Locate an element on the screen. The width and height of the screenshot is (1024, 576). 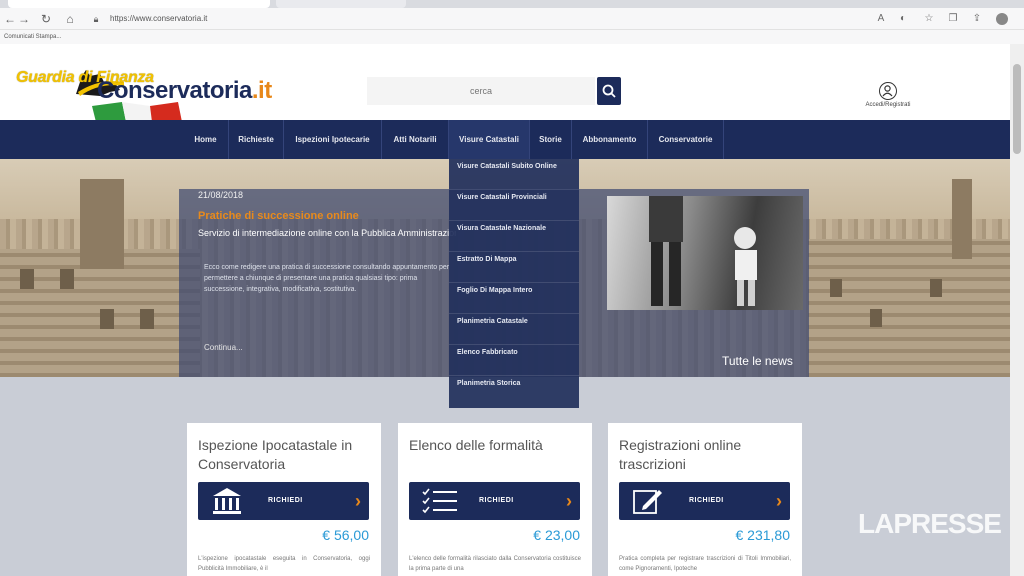
nav-item-ispezioni-ipotecarie: Ispezioni Ipotecarie is located at coordinates (333, 139).